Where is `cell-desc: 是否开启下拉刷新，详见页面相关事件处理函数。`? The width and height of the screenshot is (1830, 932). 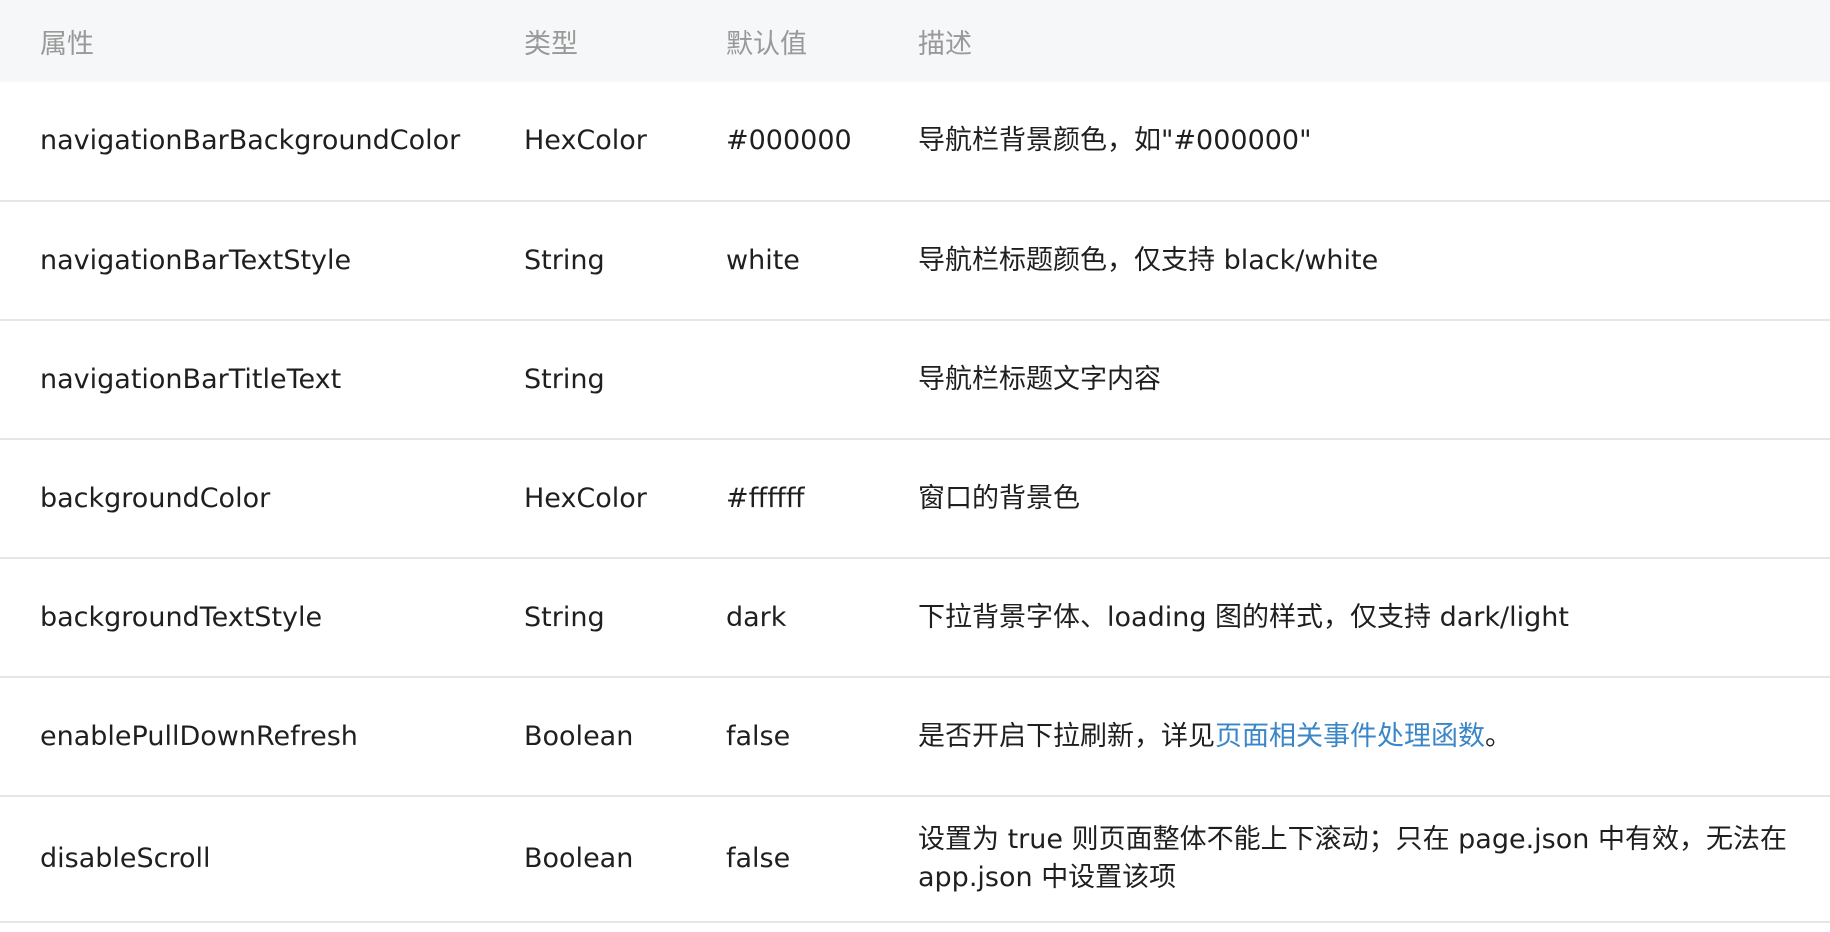 cell-desc: 是否开启下拉刷新，详见页面相关事件处理函数。 is located at coordinates (1374, 736).